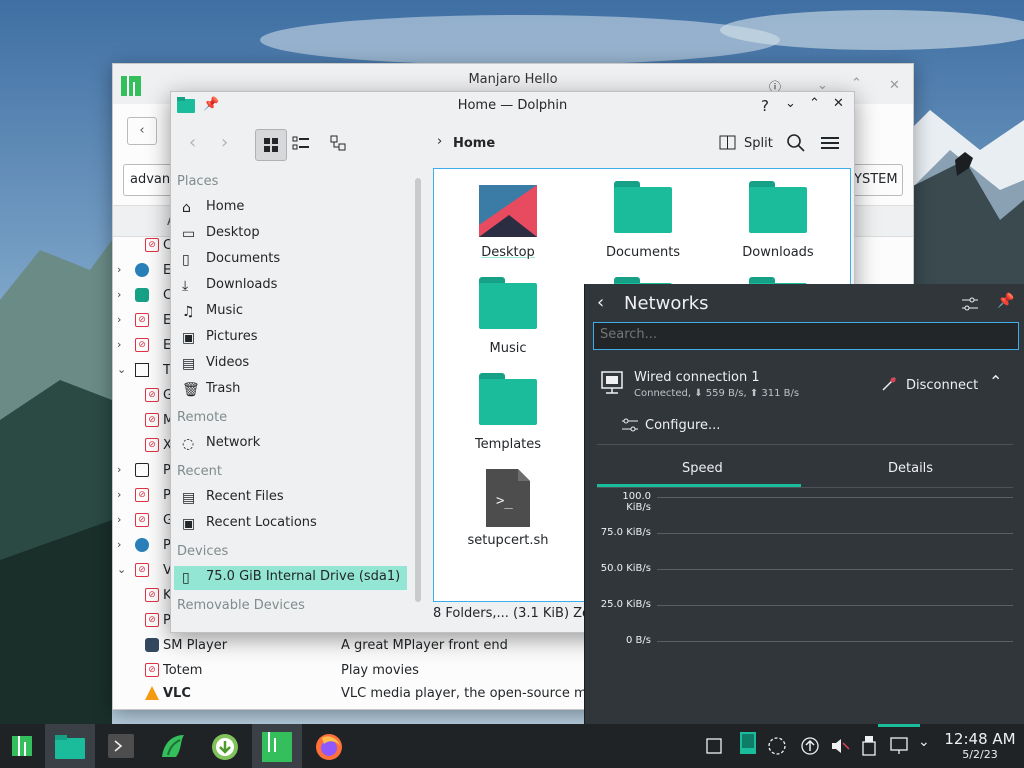 Image resolution: width=1024 pixels, height=768 pixels. What do you see at coordinates (790, 103) in the screenshot?
I see `minimize-button: ⌄` at bounding box center [790, 103].